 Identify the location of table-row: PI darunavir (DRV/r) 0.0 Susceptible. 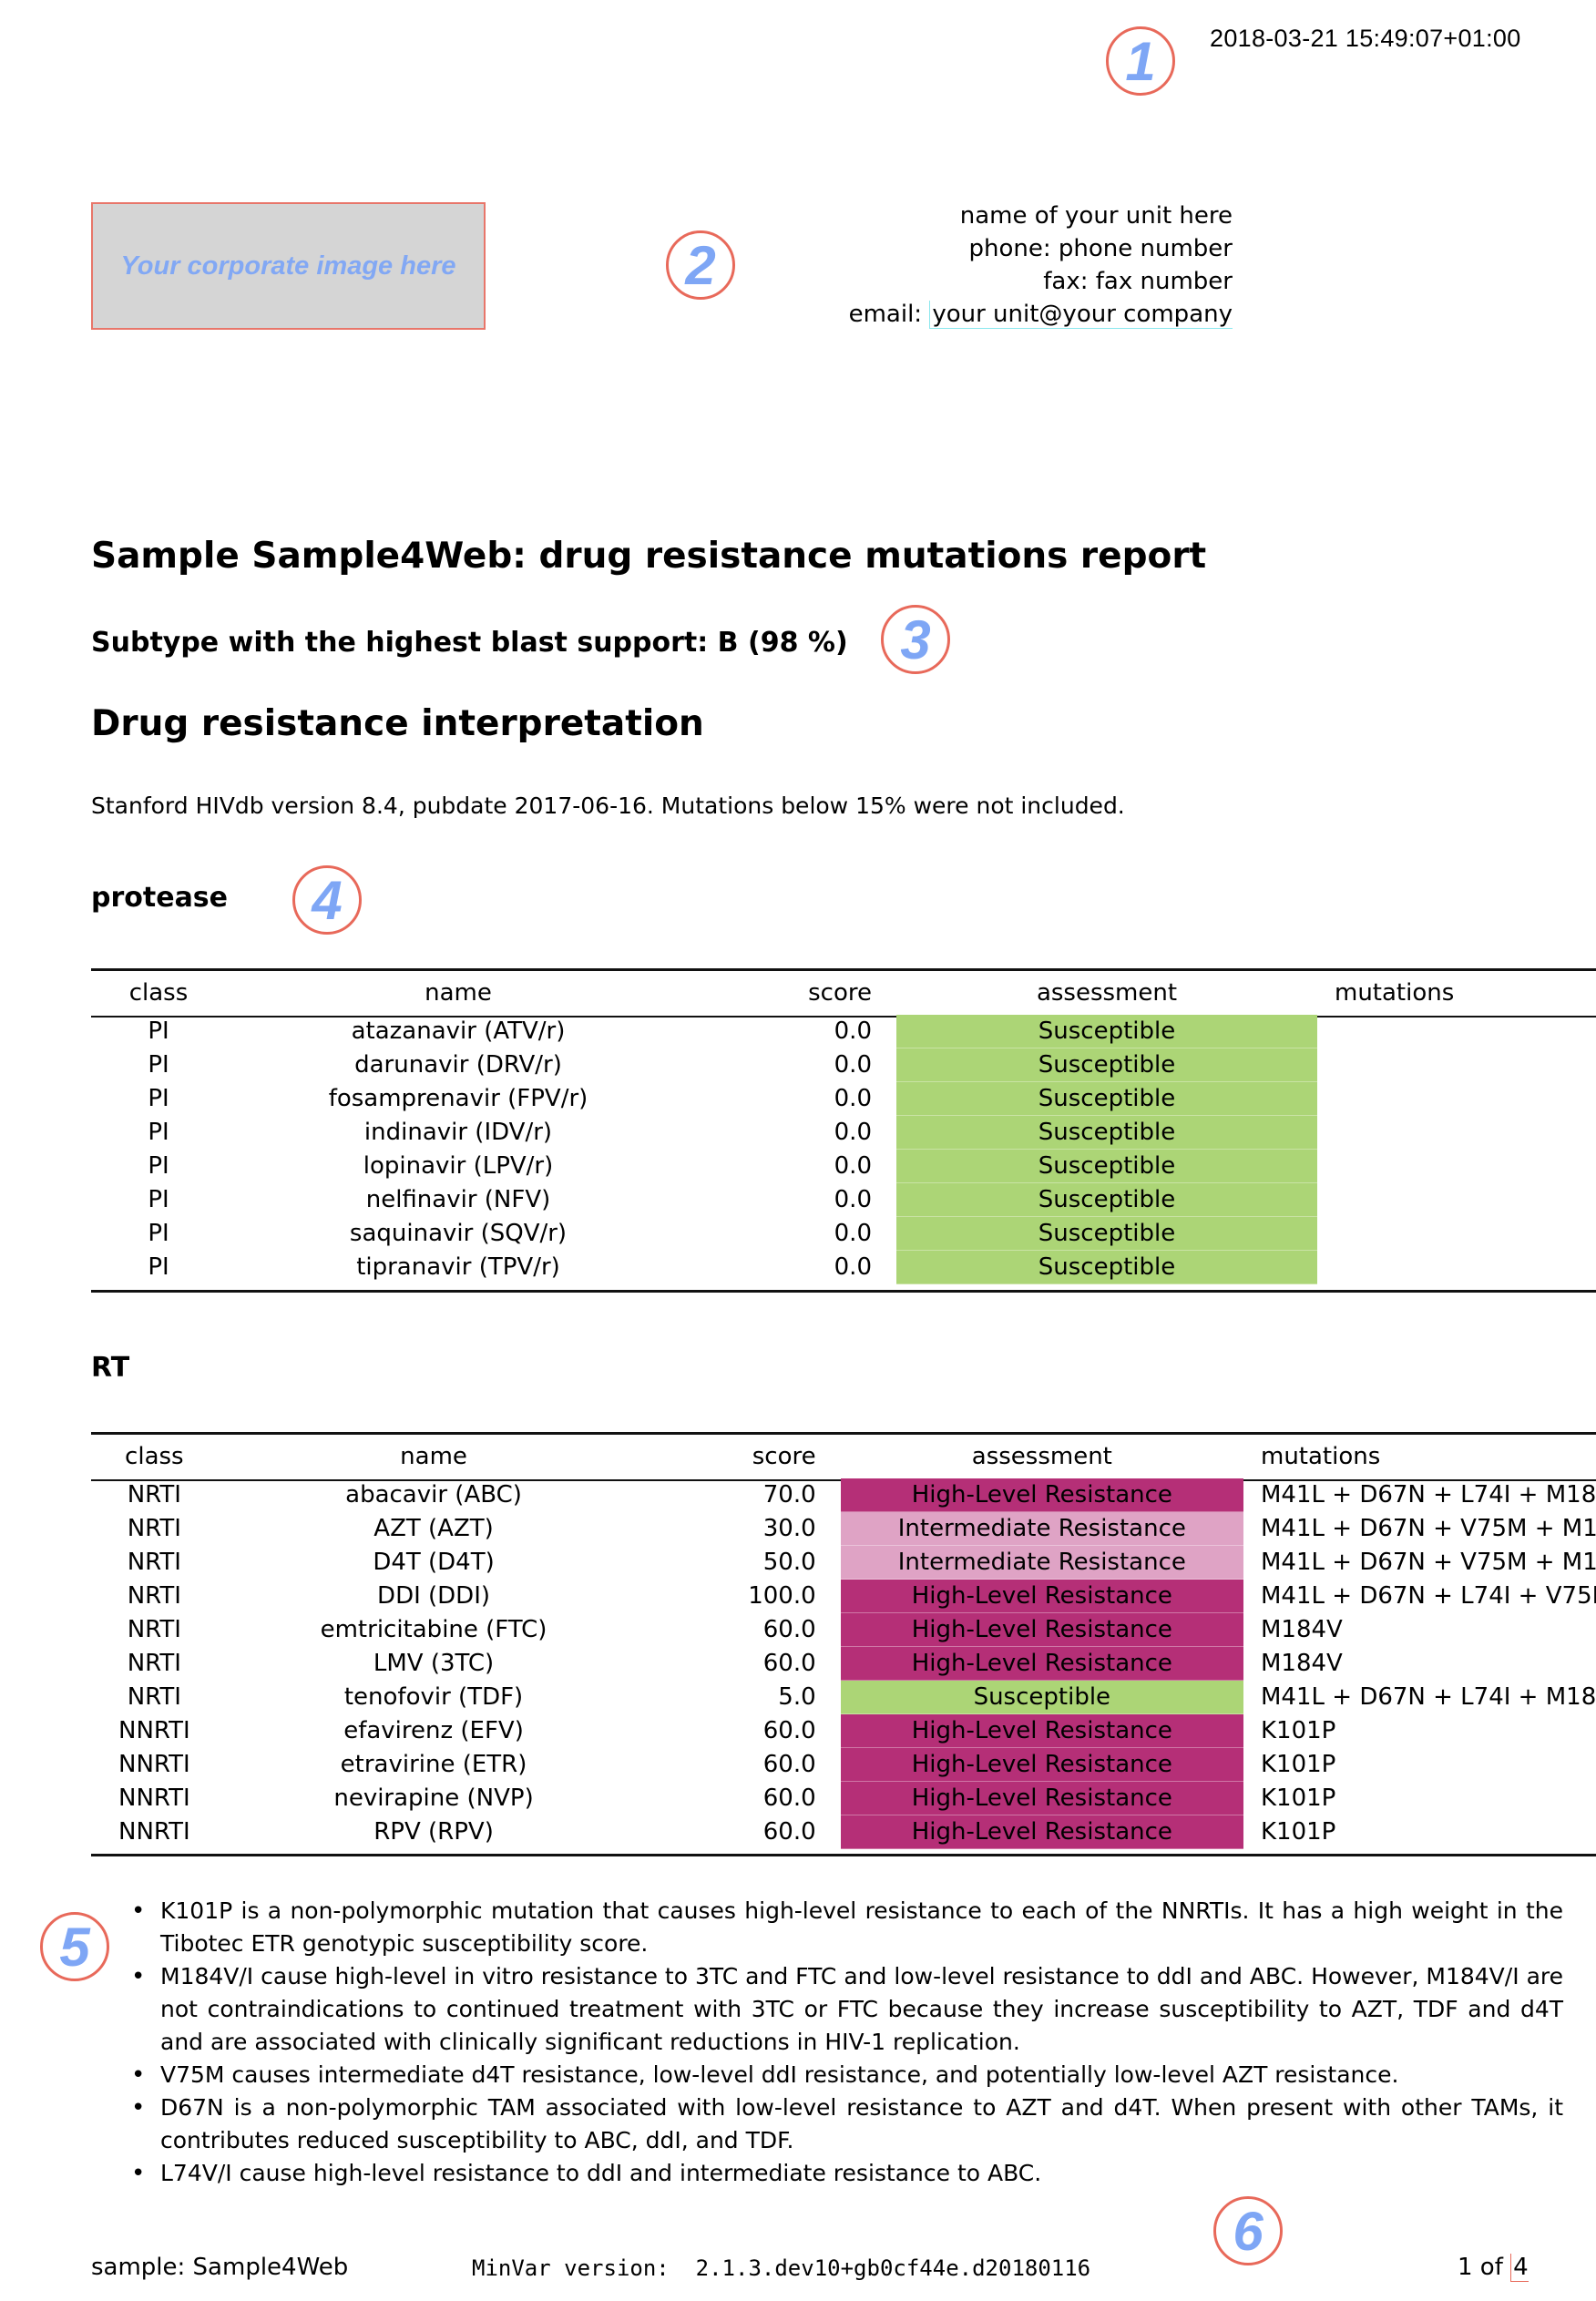
(843, 1065).